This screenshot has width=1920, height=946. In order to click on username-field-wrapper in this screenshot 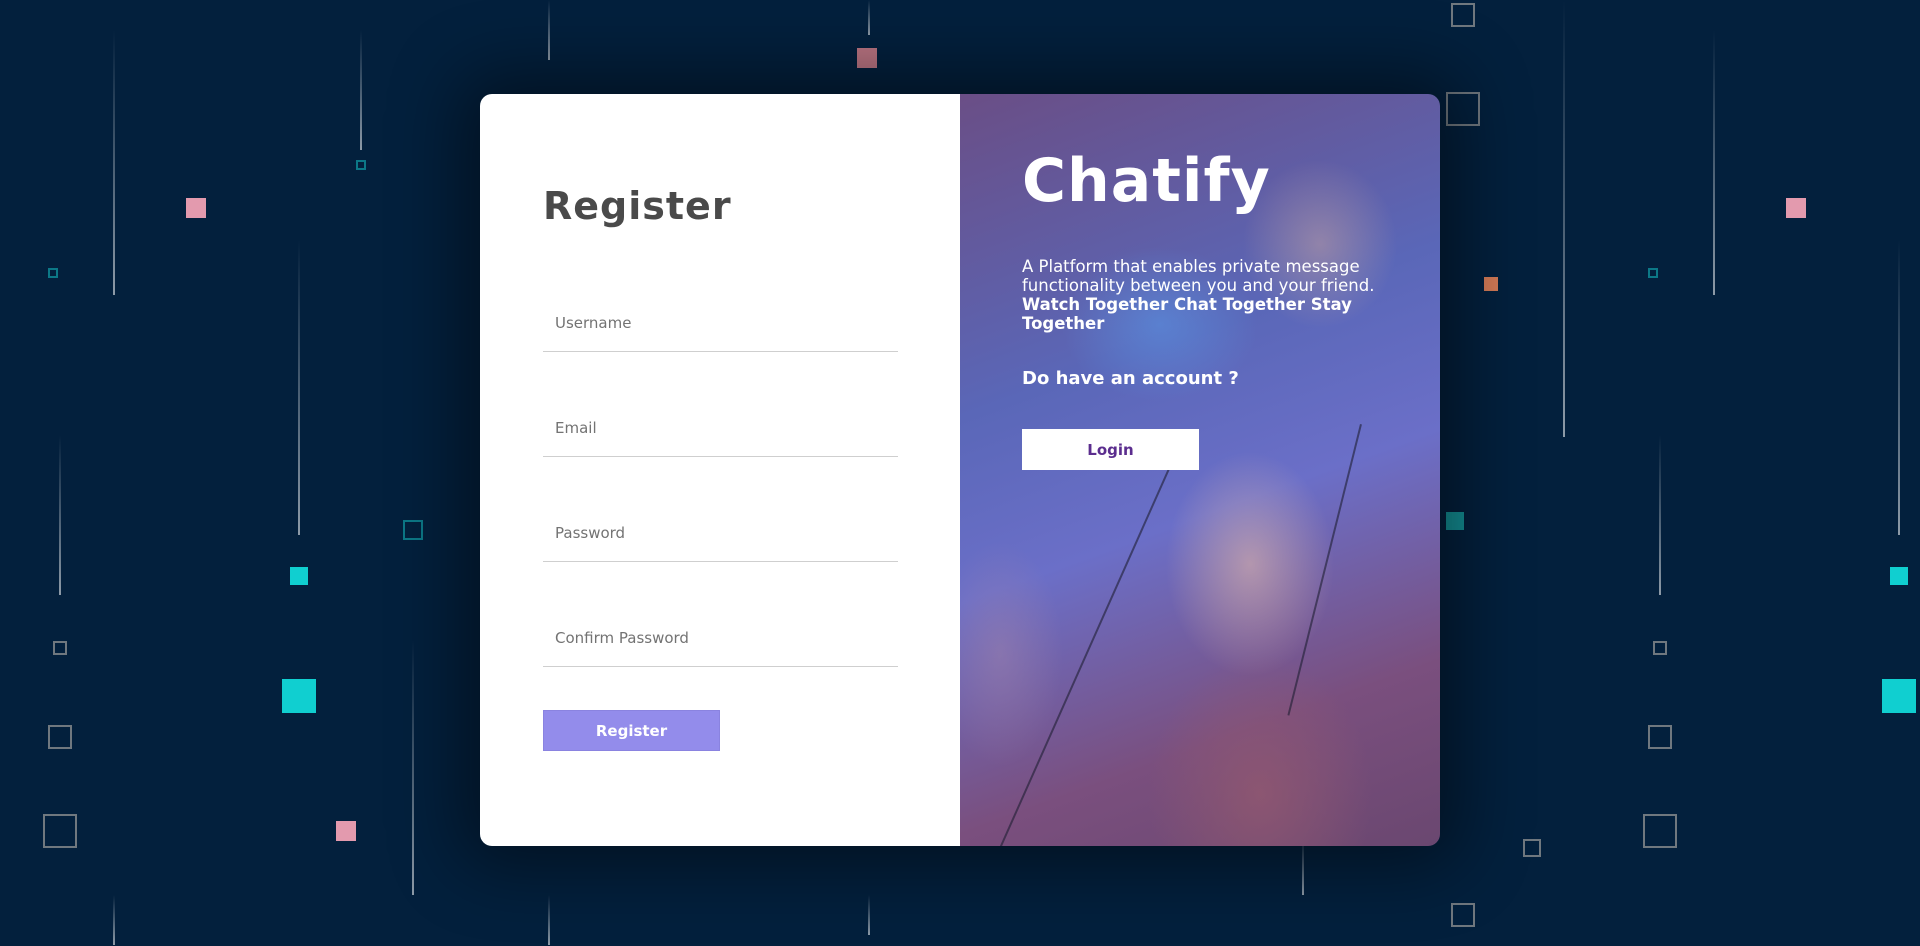, I will do `click(720, 323)`.